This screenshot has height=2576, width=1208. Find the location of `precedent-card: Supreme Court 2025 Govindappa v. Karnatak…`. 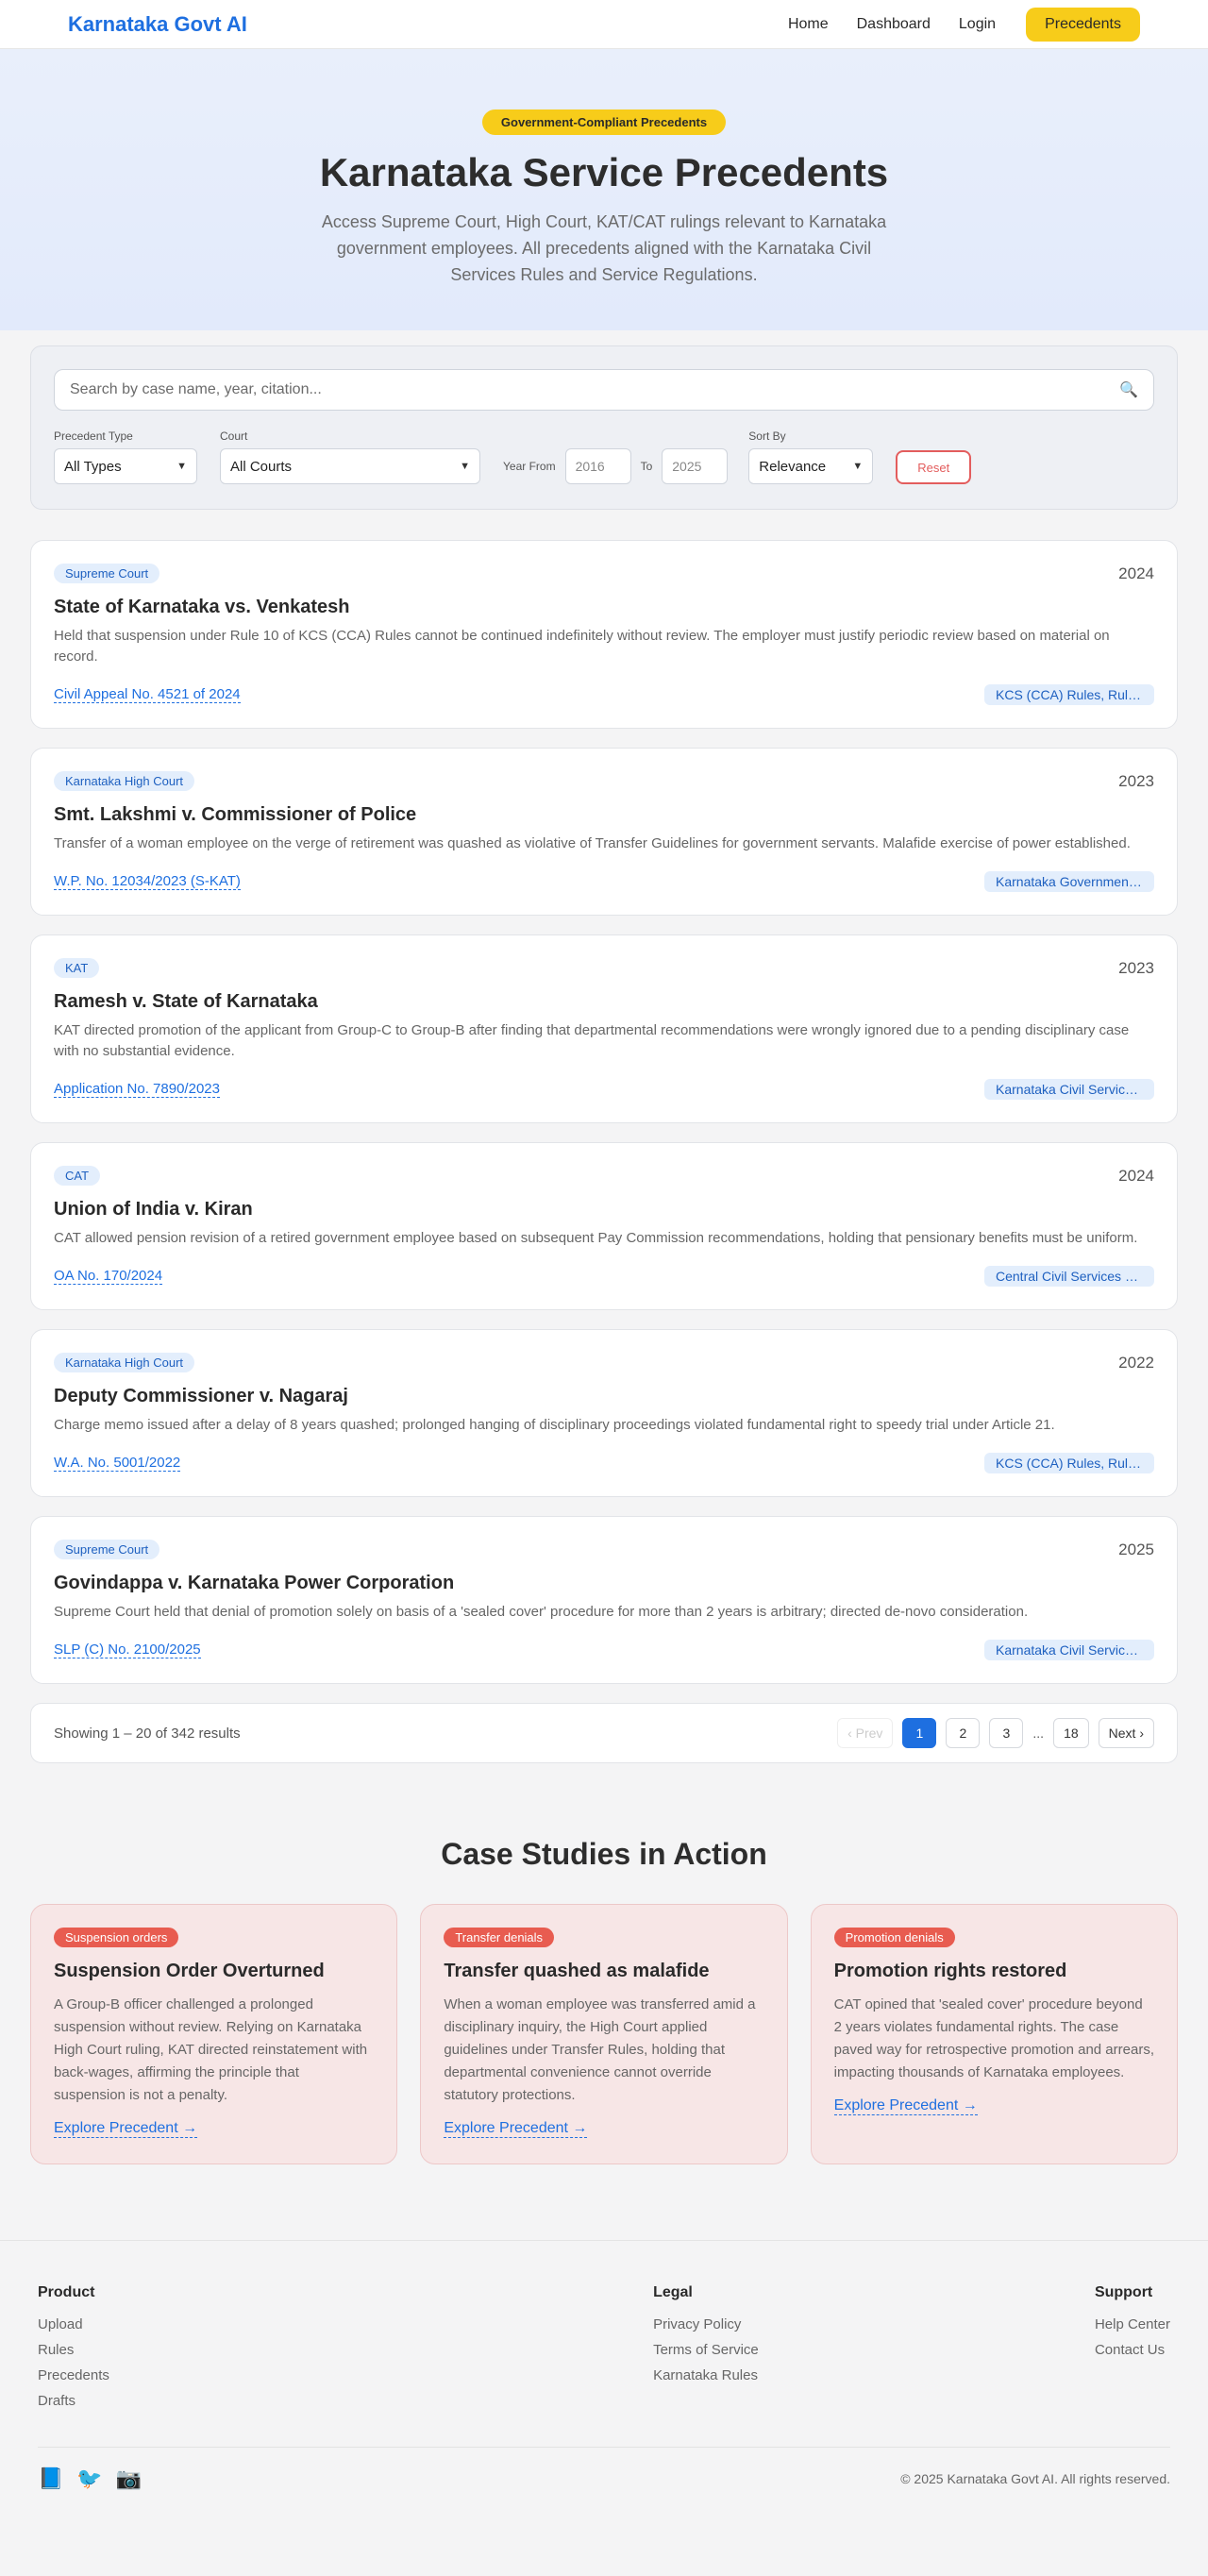

precedent-card: Supreme Court 2025 Govindappa v. Karnatak… is located at coordinates (604, 1600).